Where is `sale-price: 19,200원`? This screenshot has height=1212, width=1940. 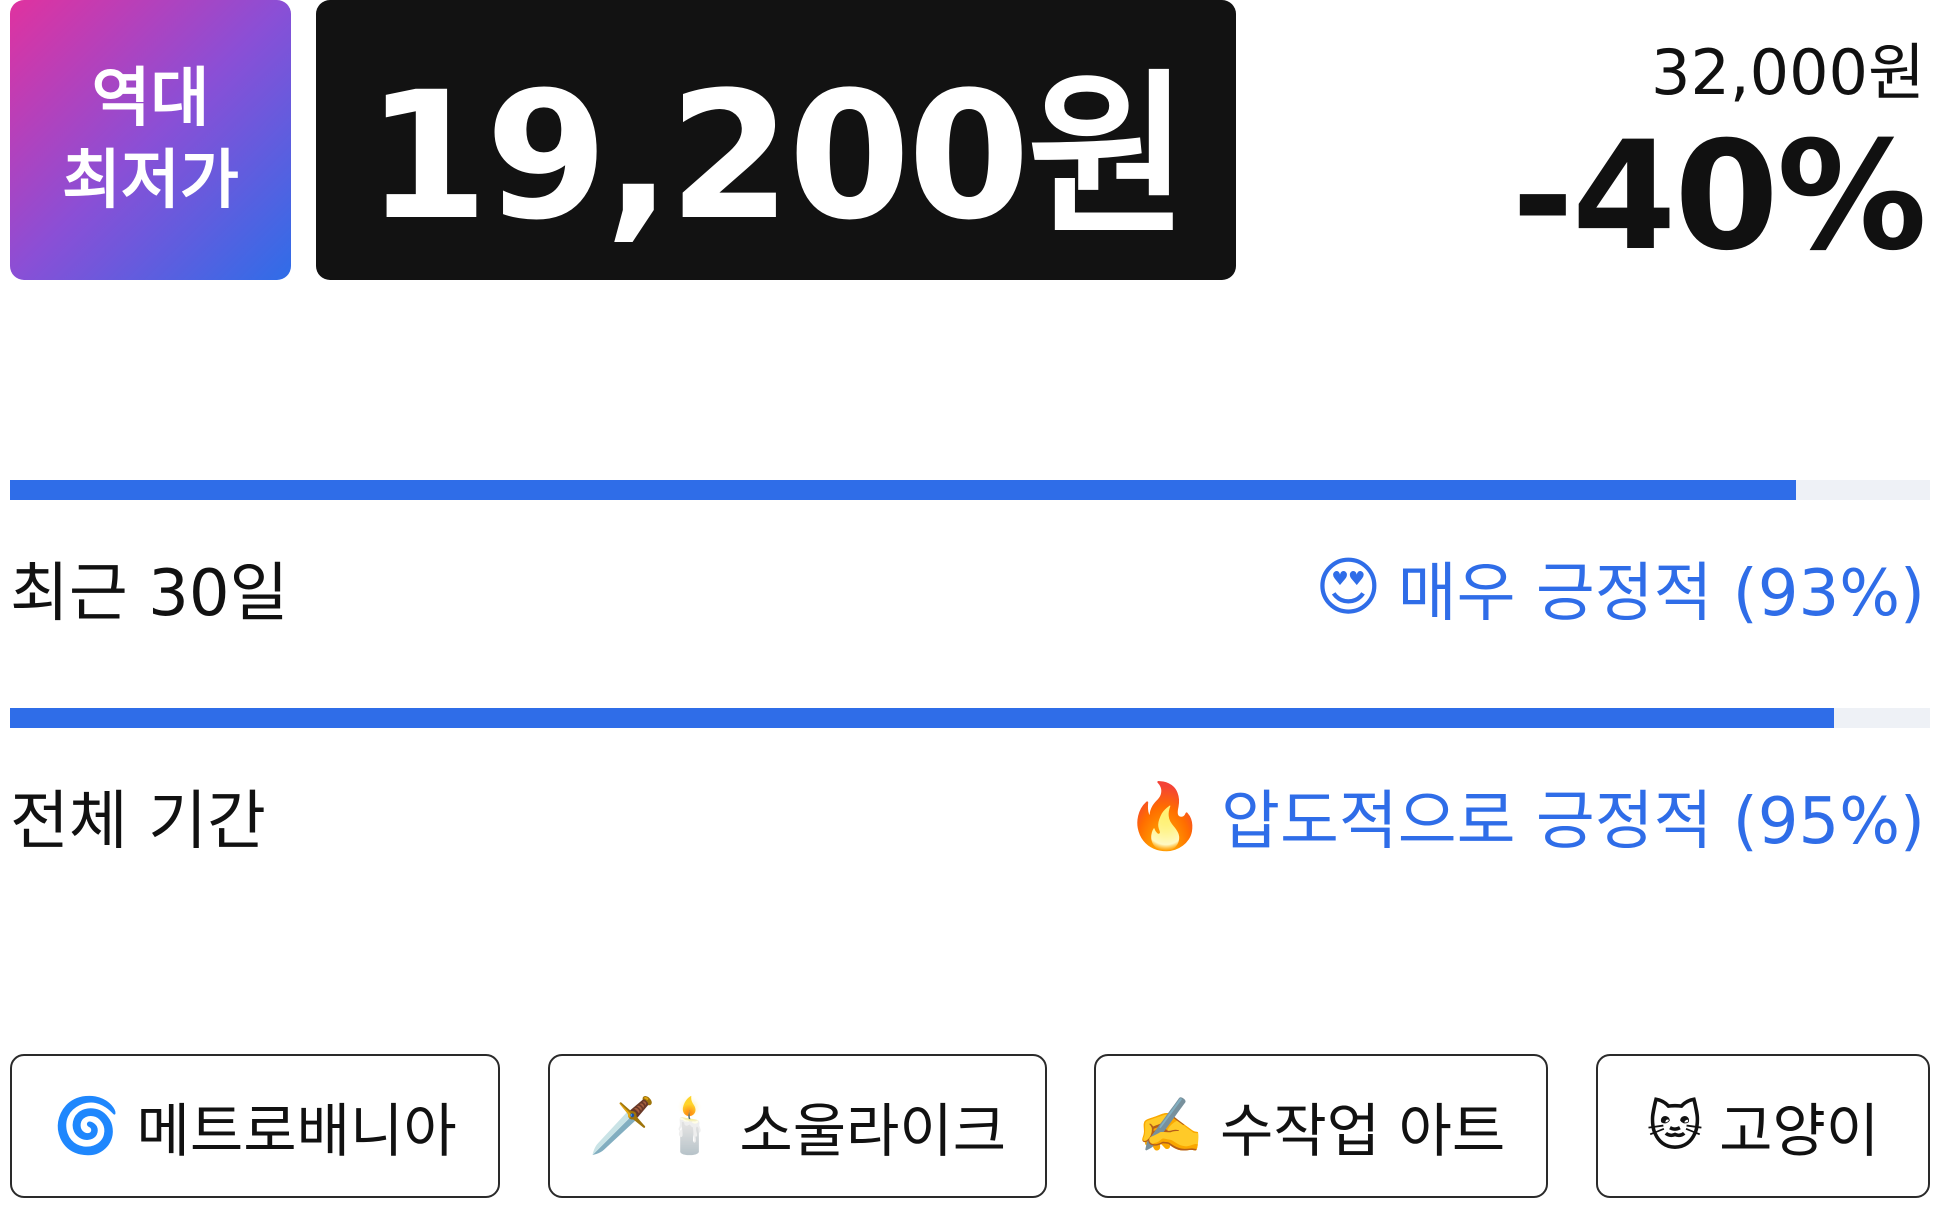
sale-price: 19,200원 is located at coordinates (777, 156).